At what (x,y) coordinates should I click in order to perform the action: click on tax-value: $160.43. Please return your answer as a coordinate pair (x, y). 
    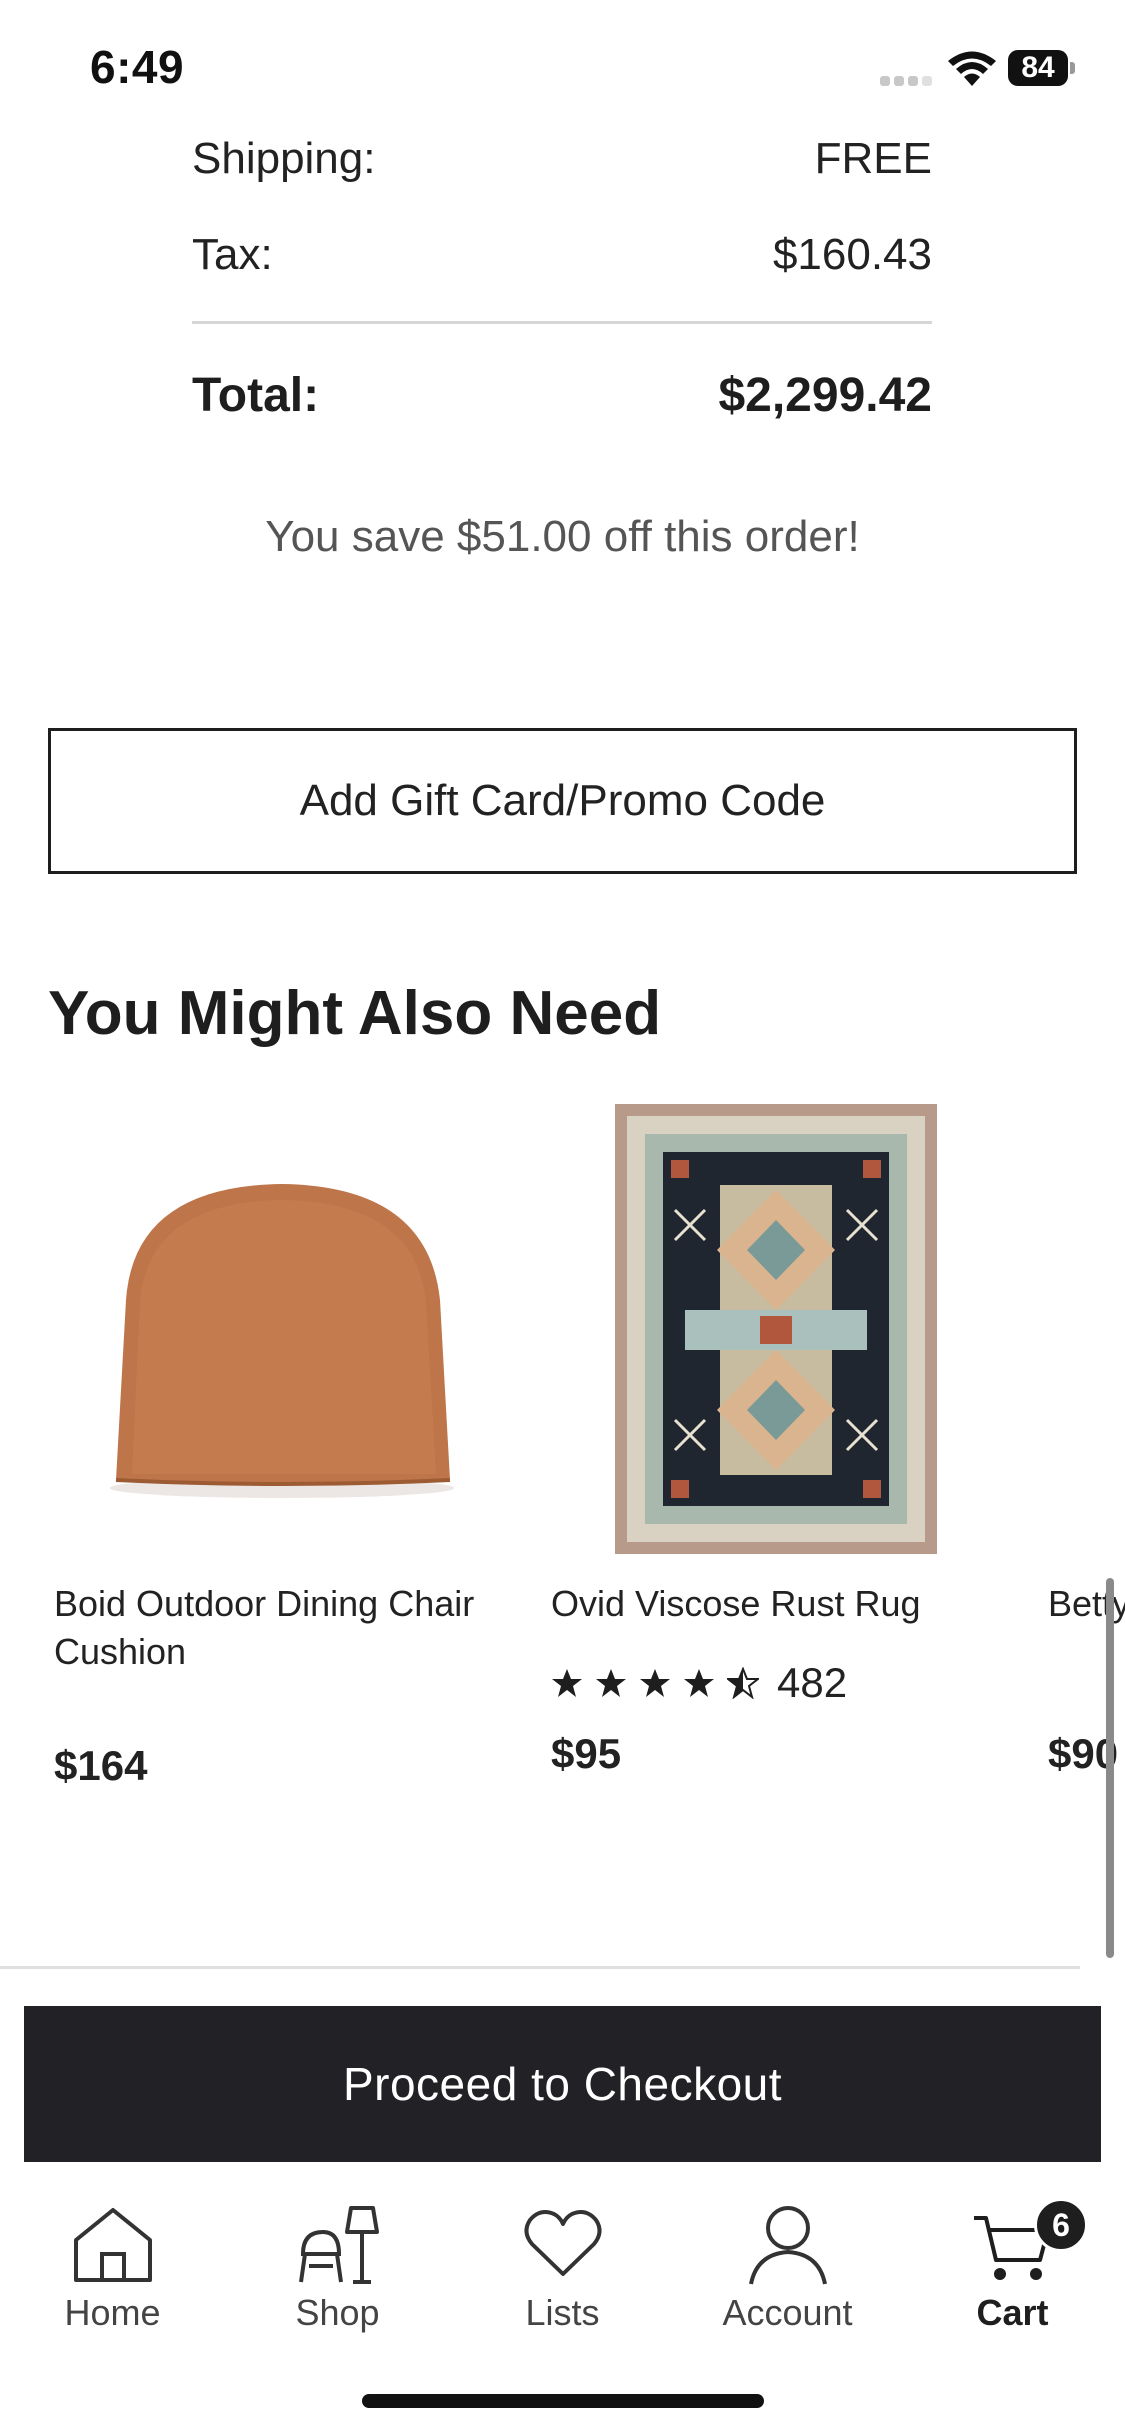
    Looking at the image, I should click on (852, 254).